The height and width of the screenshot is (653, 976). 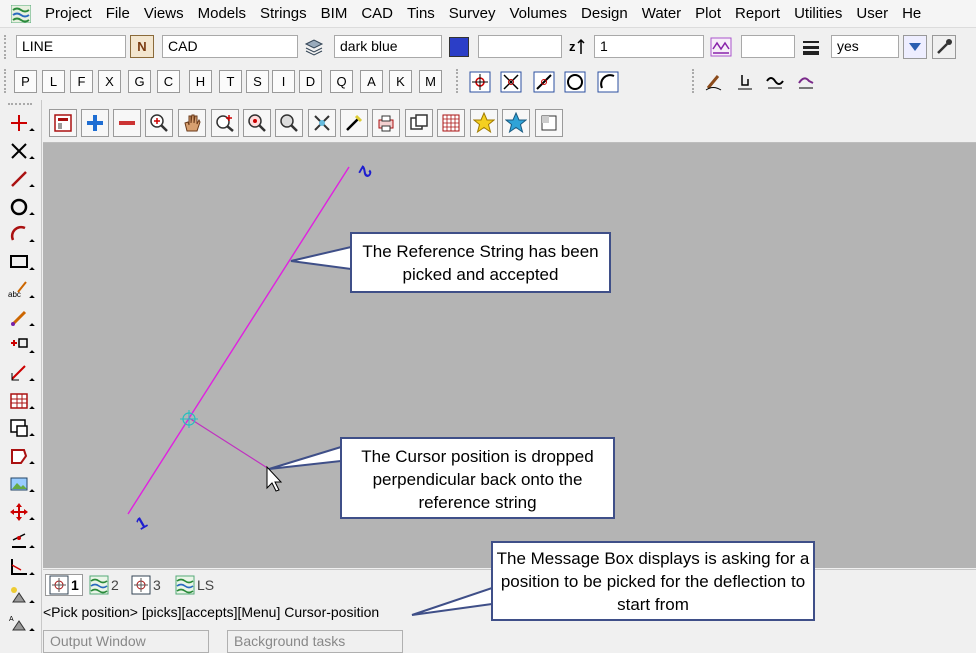 I want to click on menu-file: File, so click(x=118, y=14).